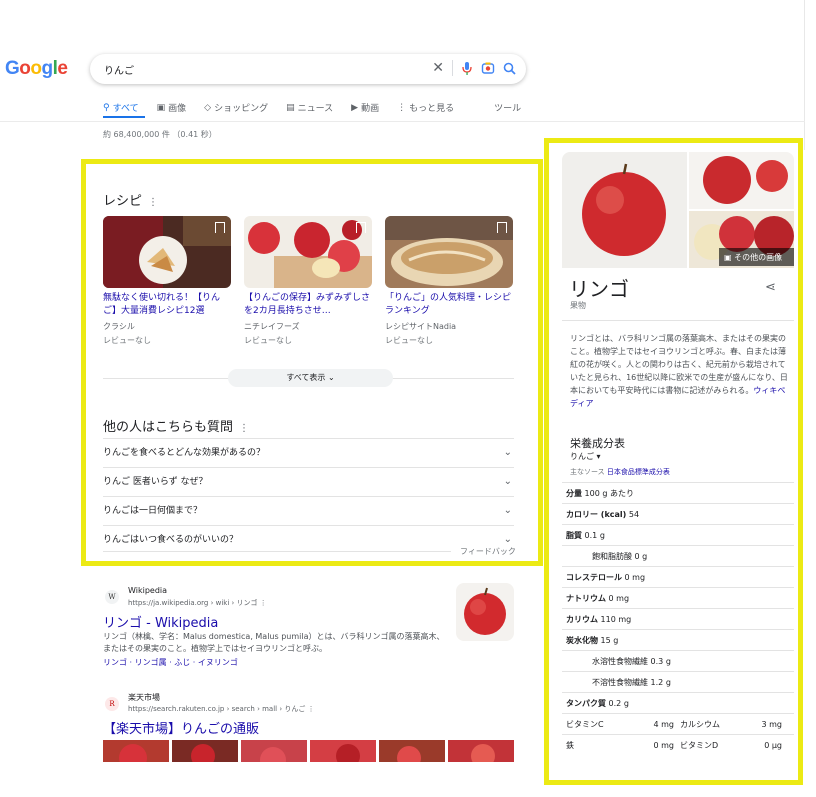  What do you see at coordinates (678, 660) in the screenshot?
I see `nutrition-row: 水溶性食物繊維 0.3 g` at bounding box center [678, 660].